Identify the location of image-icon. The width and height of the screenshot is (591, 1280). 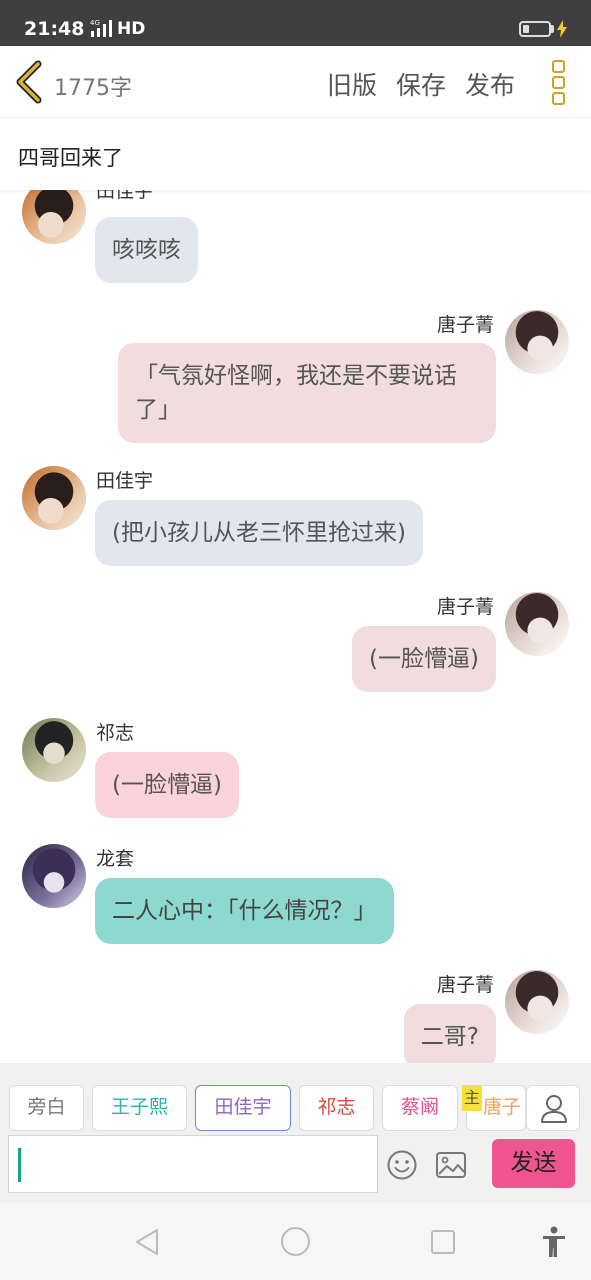
(451, 1165).